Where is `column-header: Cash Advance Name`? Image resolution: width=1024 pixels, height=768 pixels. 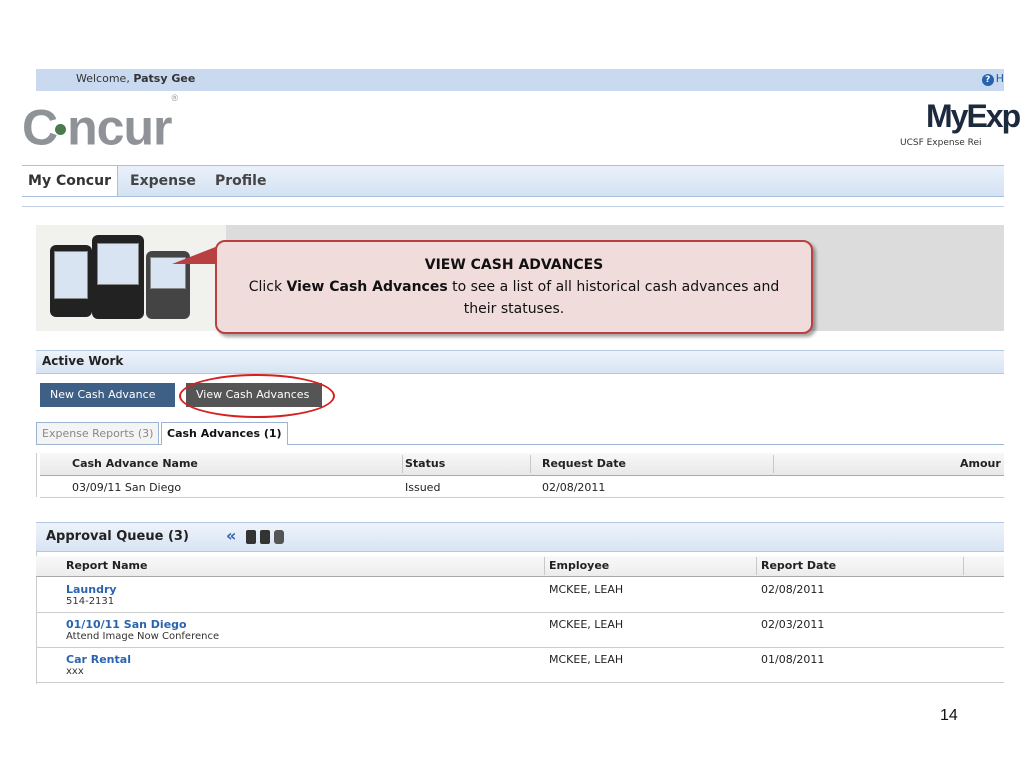 column-header: Cash Advance Name is located at coordinates (135, 463).